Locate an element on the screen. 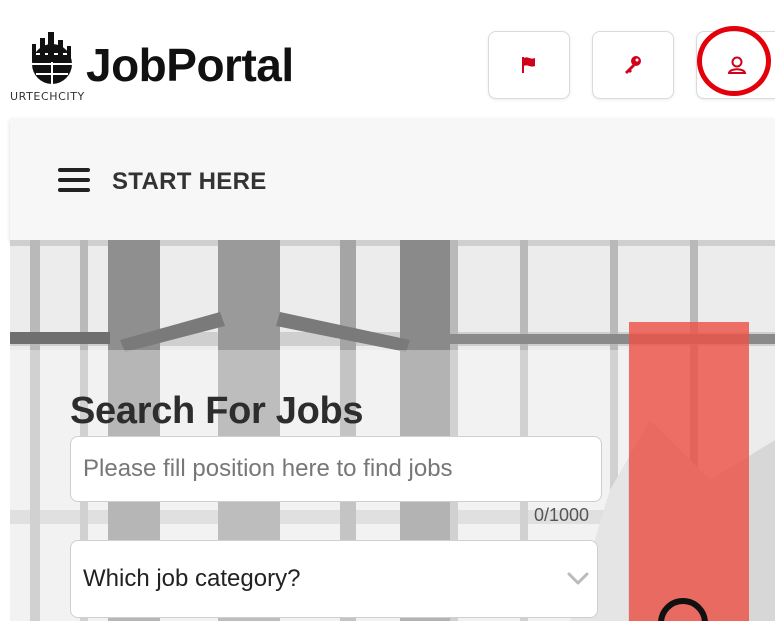  job-category-select: Which job category? is located at coordinates (334, 579).